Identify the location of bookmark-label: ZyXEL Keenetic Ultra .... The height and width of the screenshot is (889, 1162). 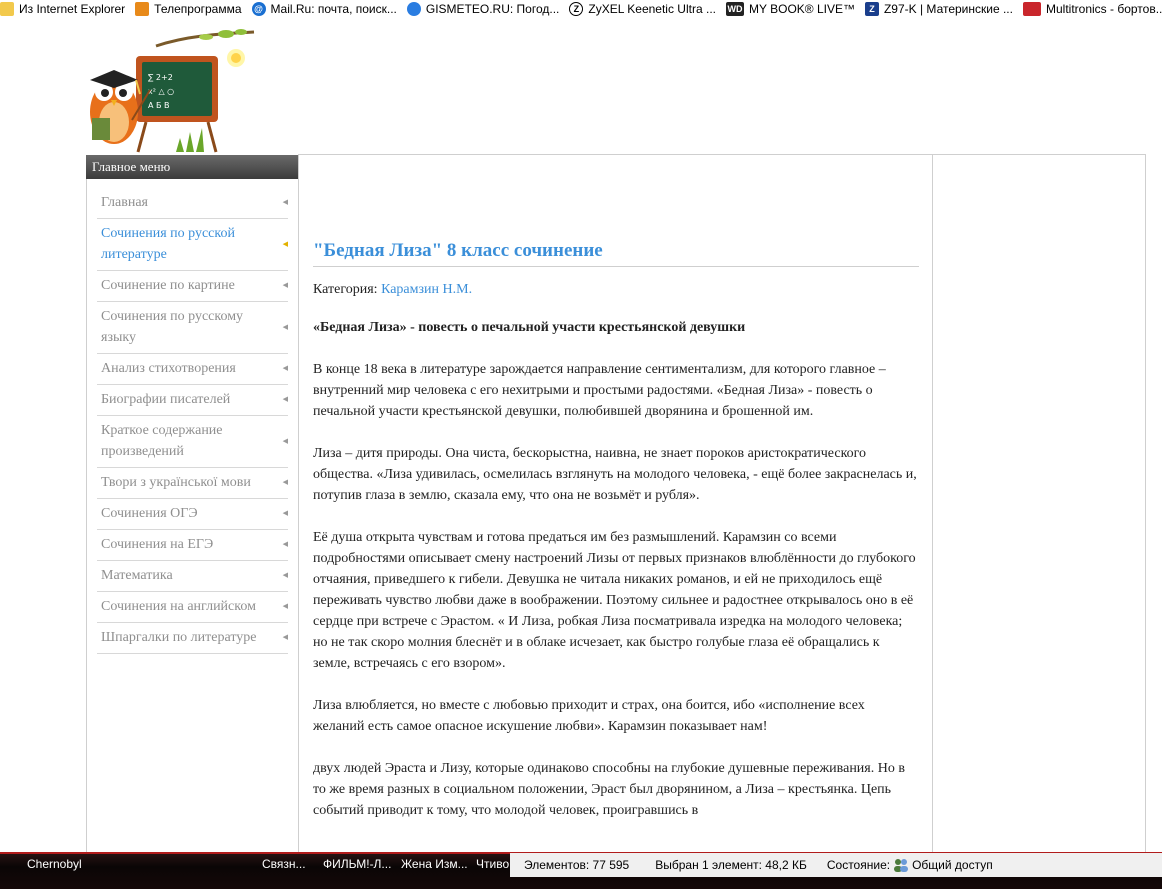
(652, 8).